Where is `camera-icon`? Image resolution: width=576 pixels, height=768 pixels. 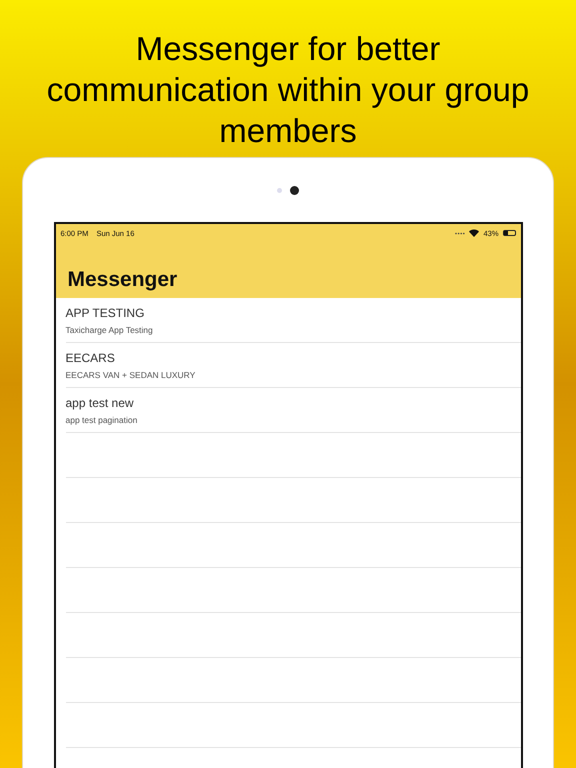
camera-icon is located at coordinates (294, 190).